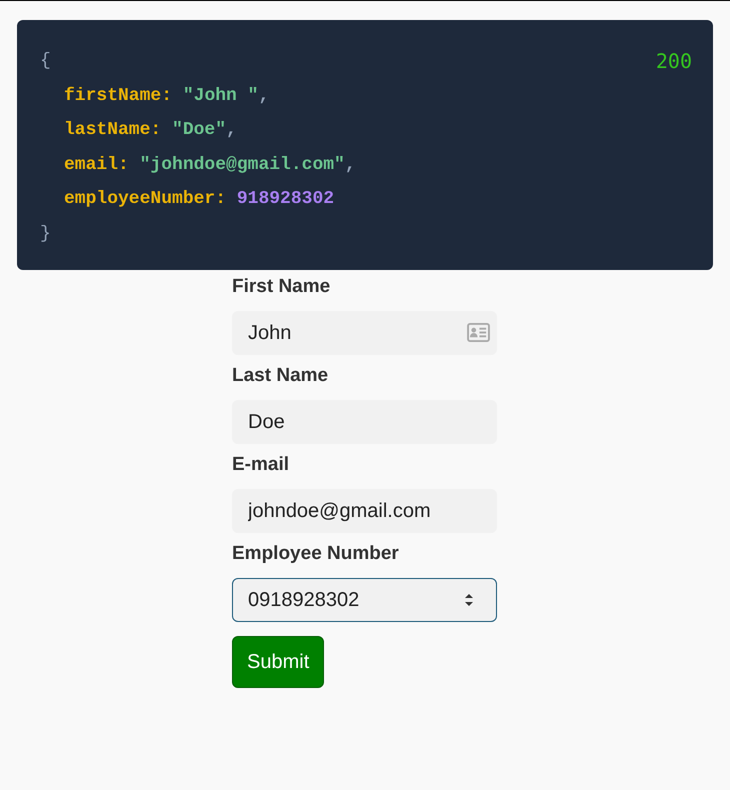  I want to click on json-key: employeeNumber:, so click(145, 199).